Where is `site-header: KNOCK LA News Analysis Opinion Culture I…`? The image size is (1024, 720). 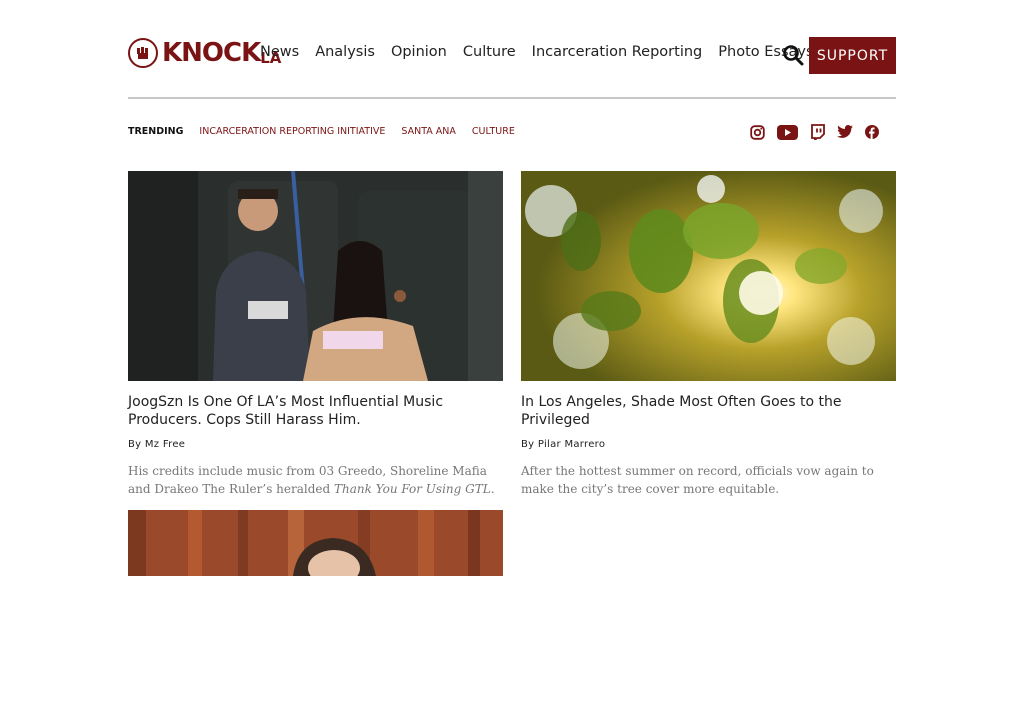
site-header: KNOCK LA News Analysis Opinion Culture I… is located at coordinates (512, 55).